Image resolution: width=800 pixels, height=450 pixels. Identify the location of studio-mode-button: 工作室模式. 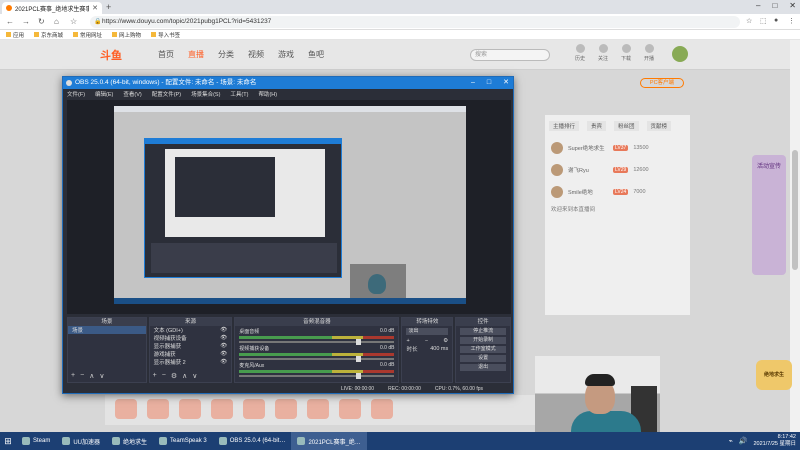
(483, 349).